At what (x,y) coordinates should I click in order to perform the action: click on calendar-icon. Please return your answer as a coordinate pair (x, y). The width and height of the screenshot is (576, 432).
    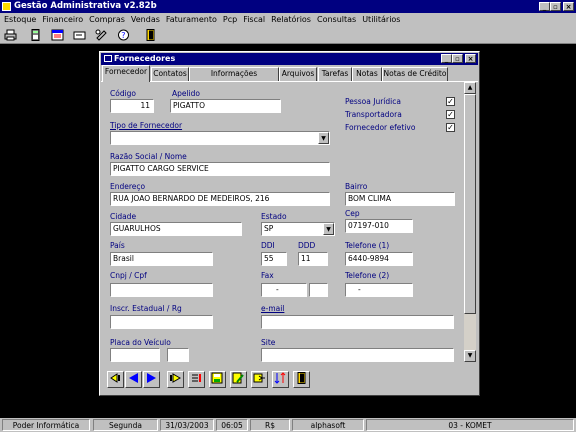
    Looking at the image, I should click on (57, 35).